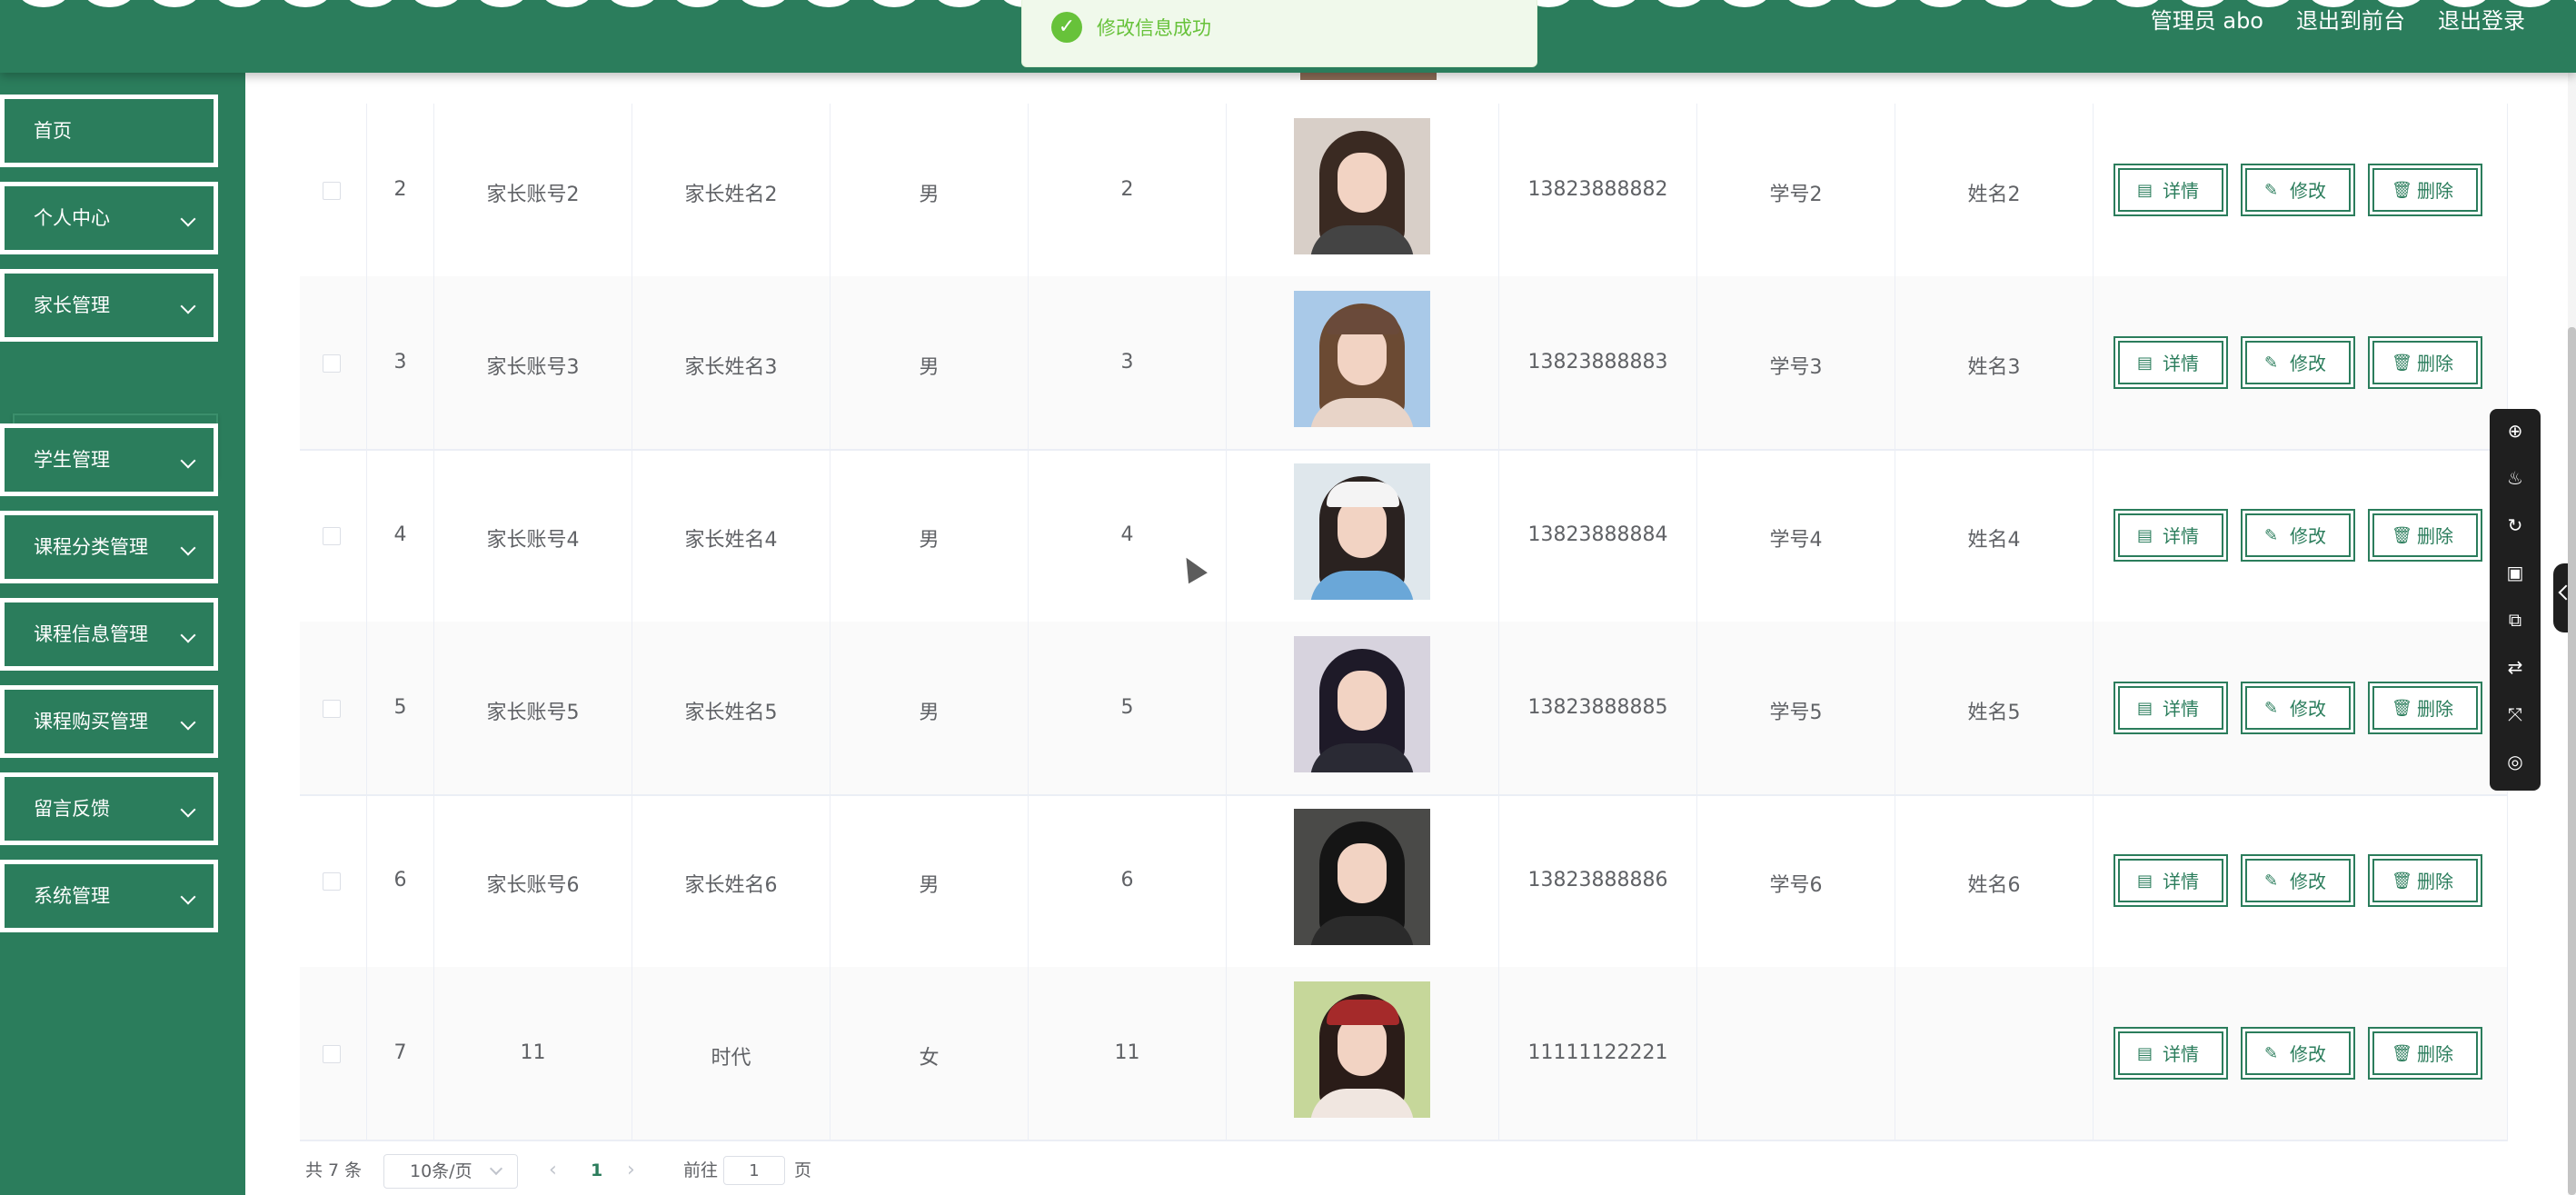  What do you see at coordinates (1598, 534) in the screenshot?
I see `cell-text-phone: 13823888884` at bounding box center [1598, 534].